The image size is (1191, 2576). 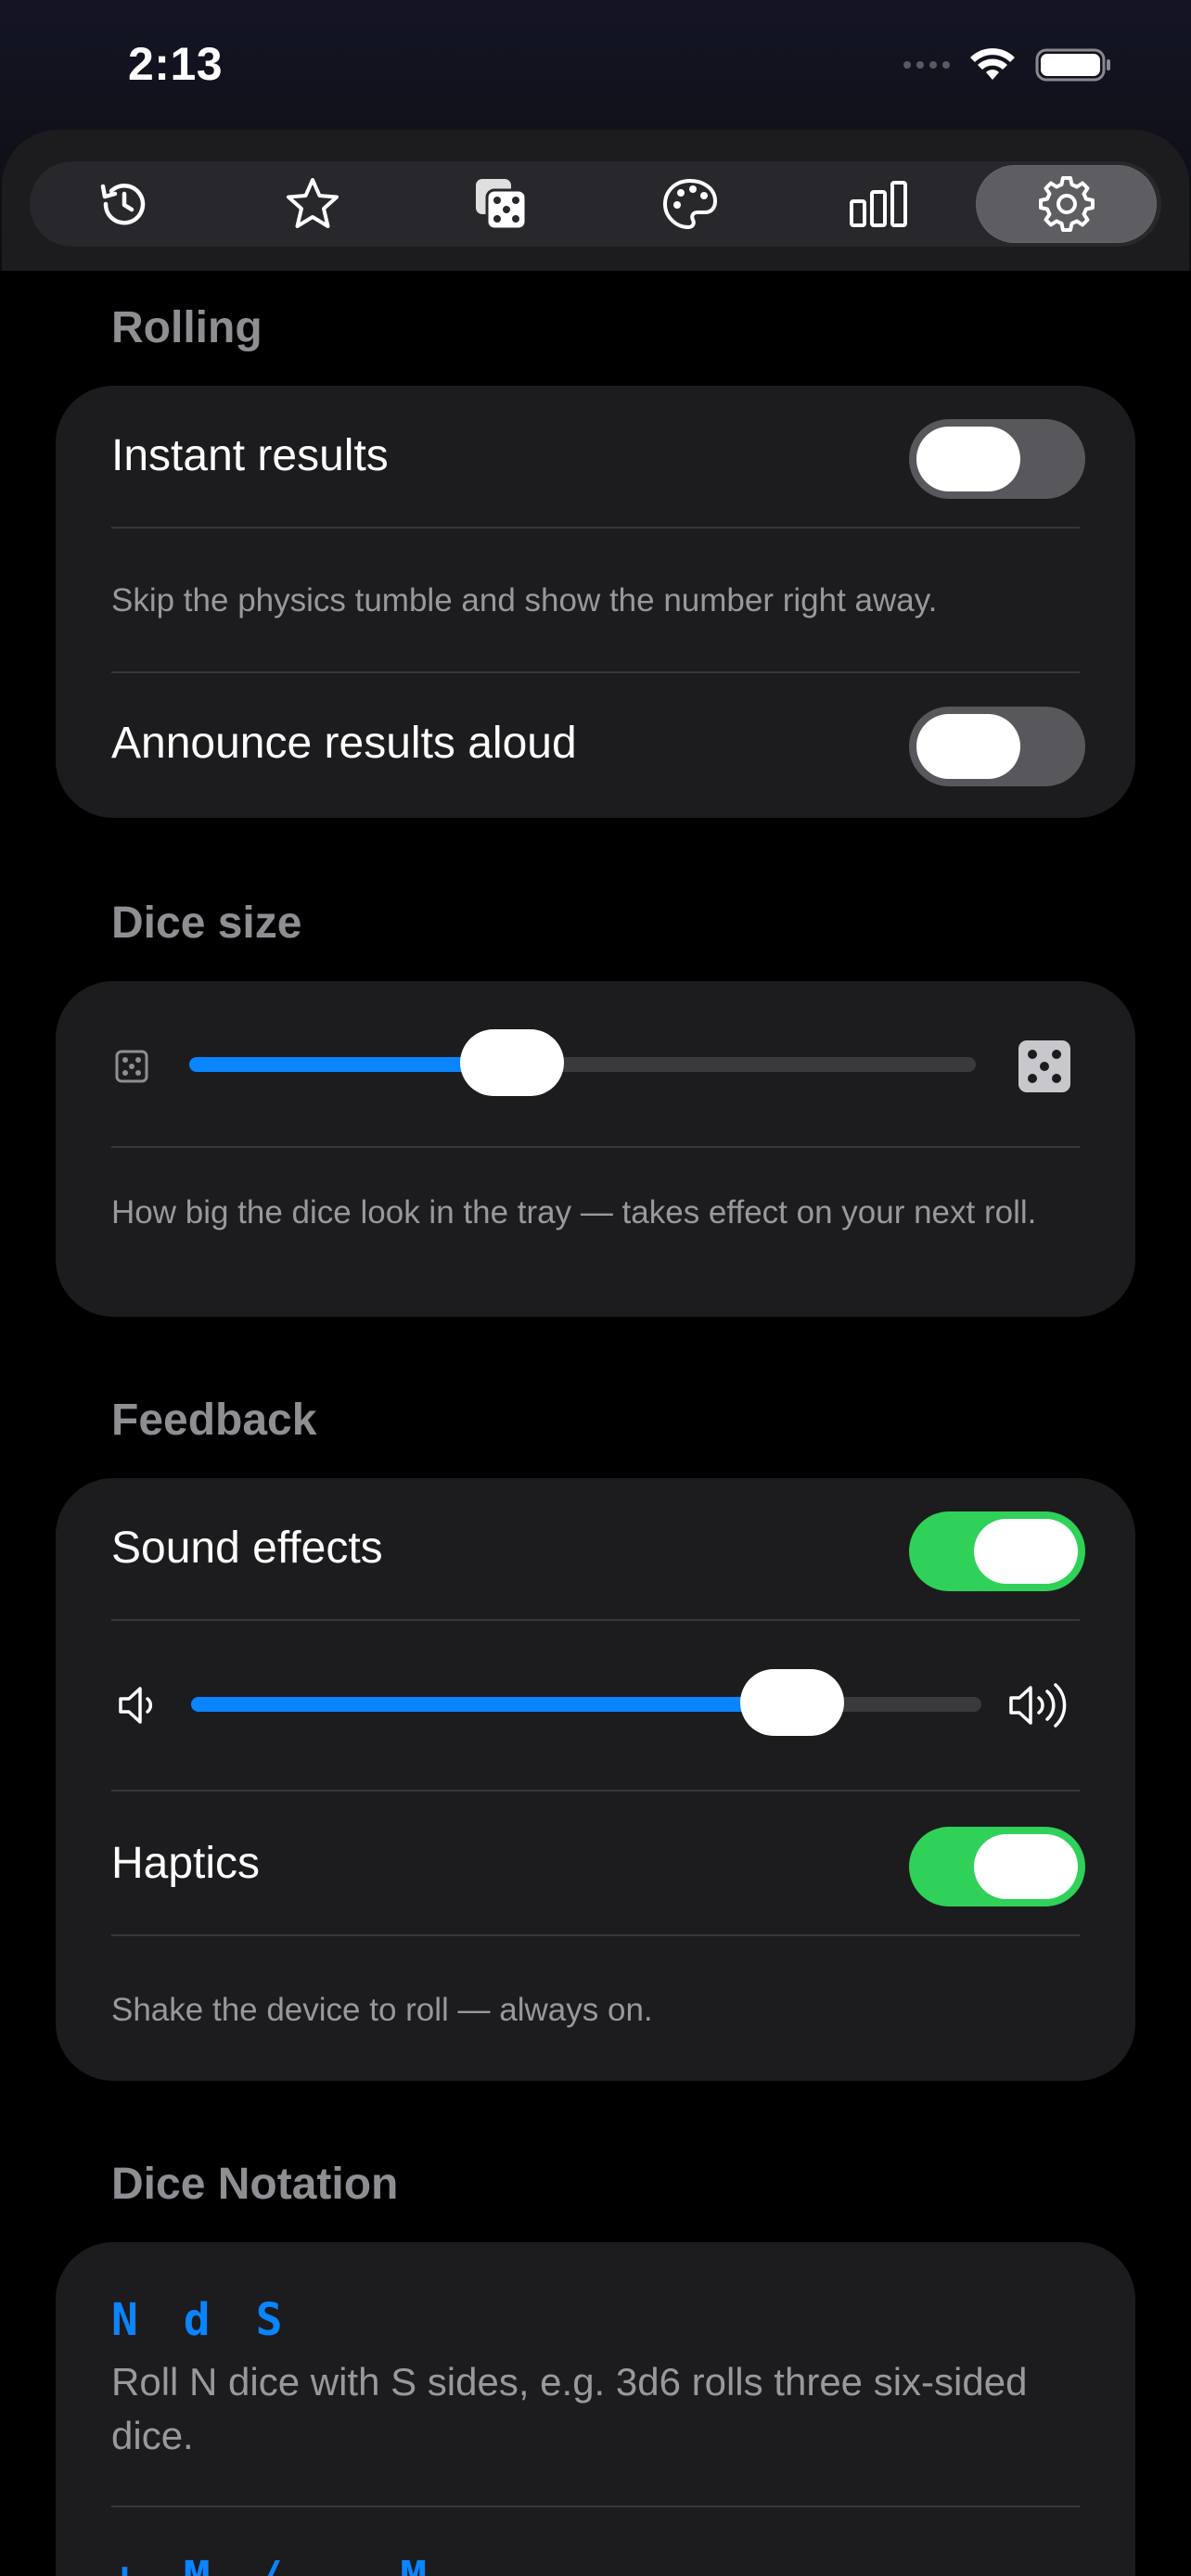 What do you see at coordinates (1038, 1706) in the screenshot?
I see `volume-high-icon` at bounding box center [1038, 1706].